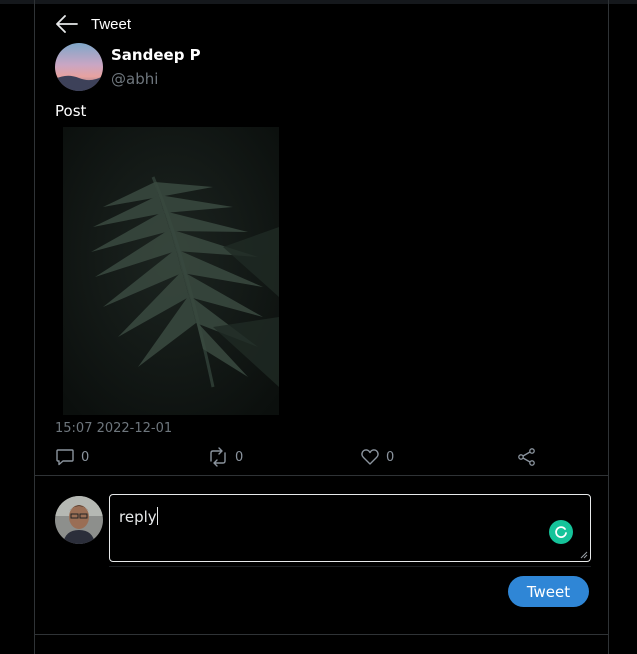  I want to click on comment-icon, so click(65, 457).